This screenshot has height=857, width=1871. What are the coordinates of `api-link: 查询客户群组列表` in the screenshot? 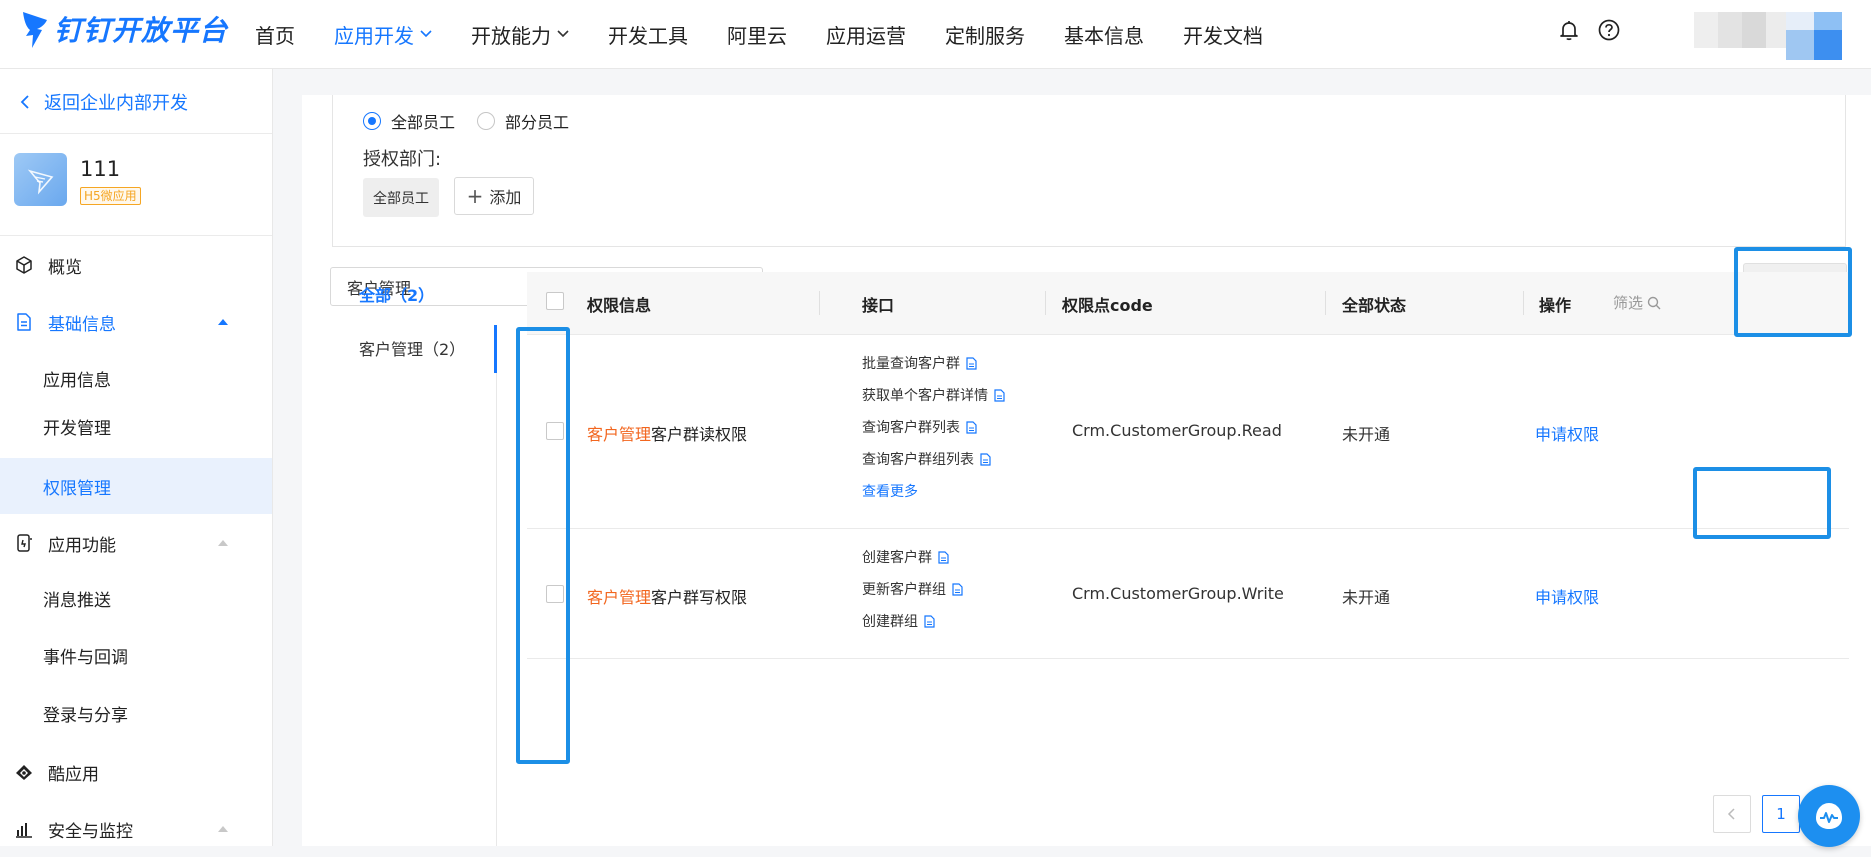 It's located at (926, 459).